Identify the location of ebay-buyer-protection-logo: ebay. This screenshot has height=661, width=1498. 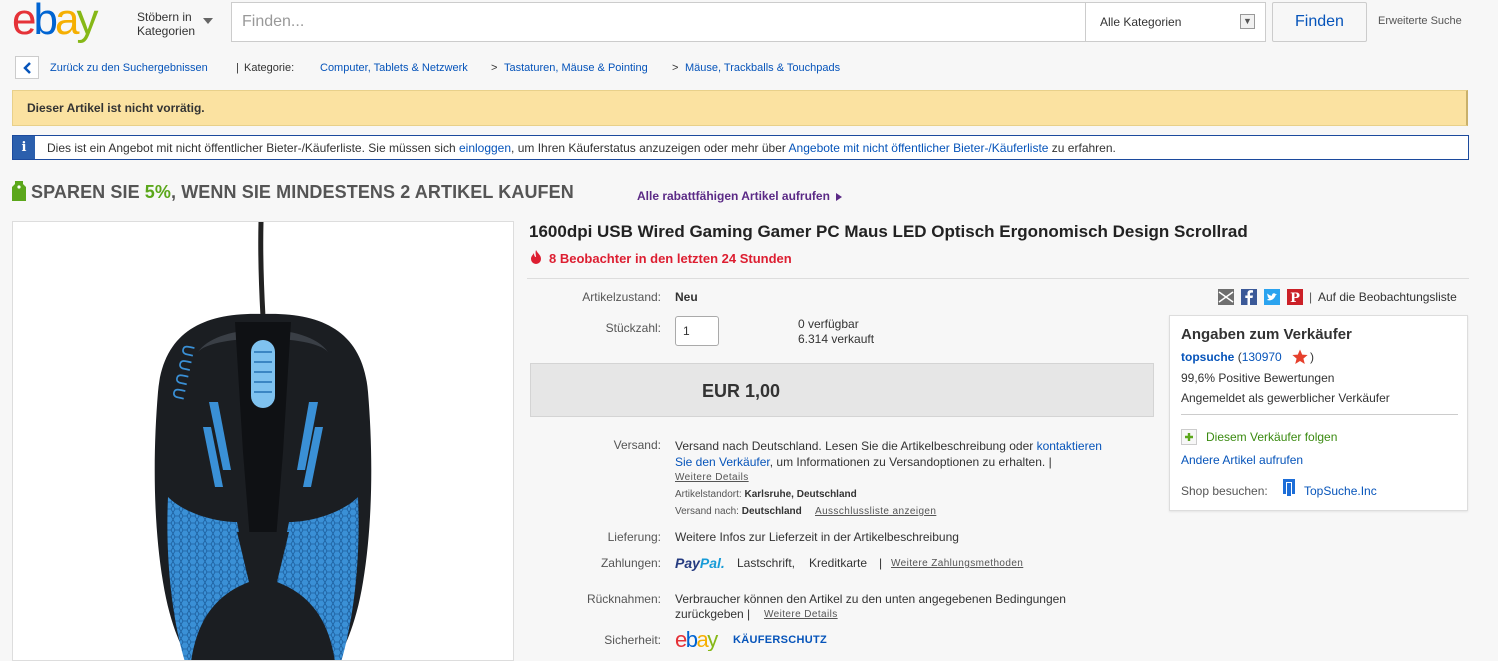
(697, 639).